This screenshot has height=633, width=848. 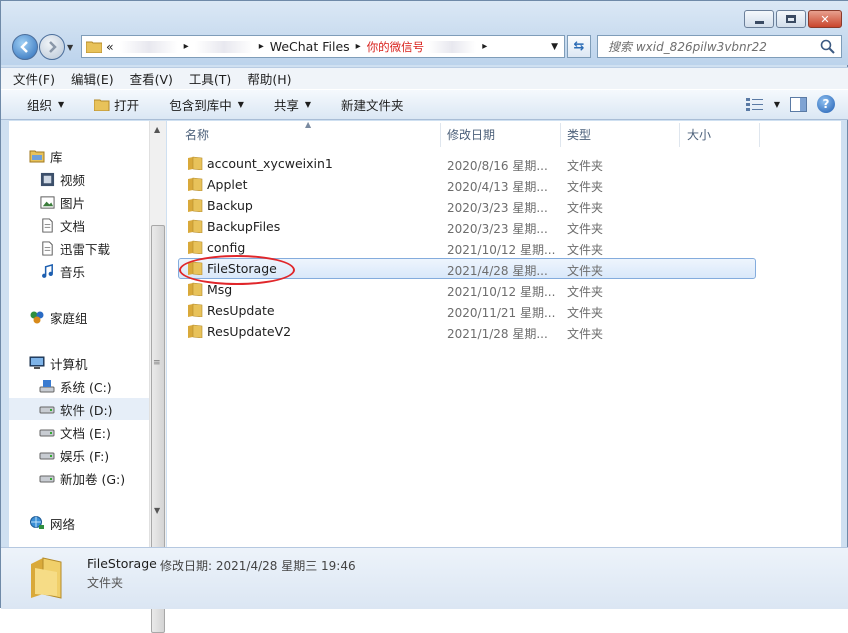 I want to click on menu-tools: 工具(T), so click(x=210, y=78).